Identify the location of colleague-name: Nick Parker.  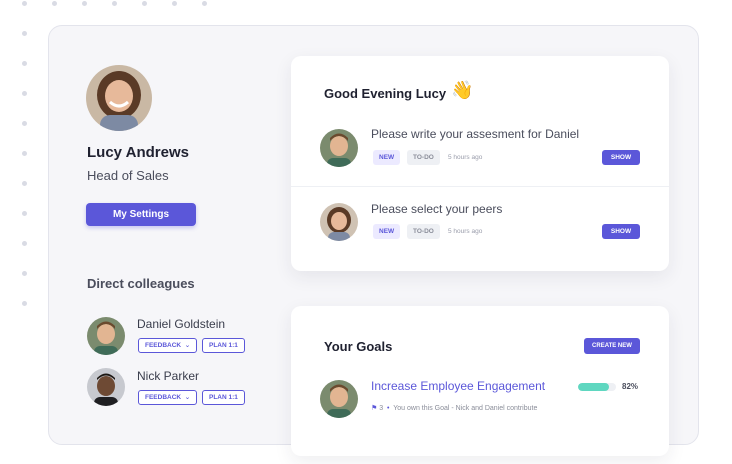
(168, 376).